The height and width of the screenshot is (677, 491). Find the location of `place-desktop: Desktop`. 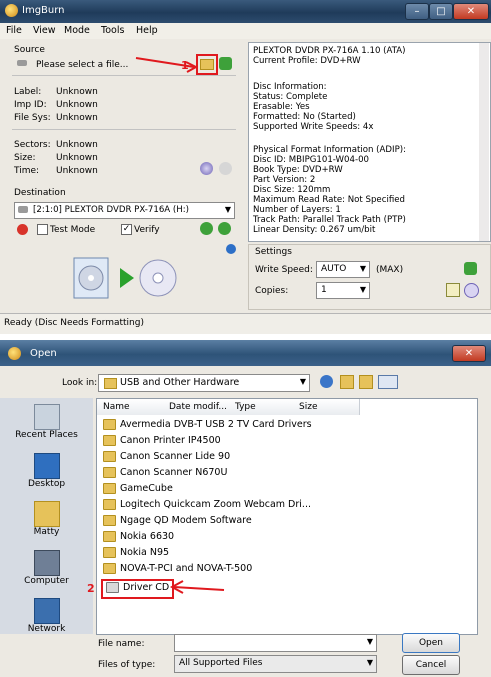

place-desktop: Desktop is located at coordinates (46, 471).